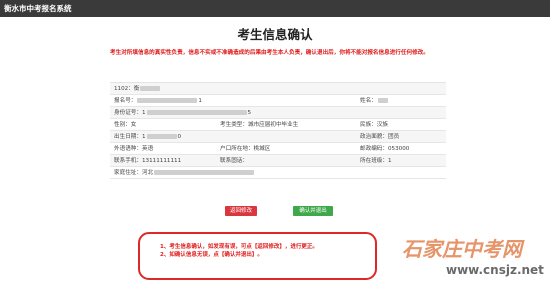 The width and height of the screenshot is (550, 281). I want to click on system-title-bar: 衡水市中考报名系统, so click(275, 8).